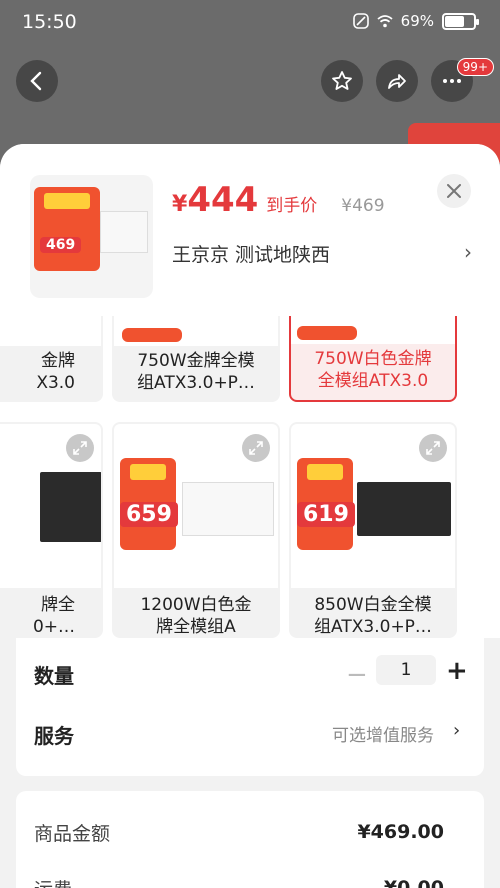 This screenshot has height=888, width=500. Describe the element at coordinates (54, 676) in the screenshot. I see `quantity-label: 数量` at that location.